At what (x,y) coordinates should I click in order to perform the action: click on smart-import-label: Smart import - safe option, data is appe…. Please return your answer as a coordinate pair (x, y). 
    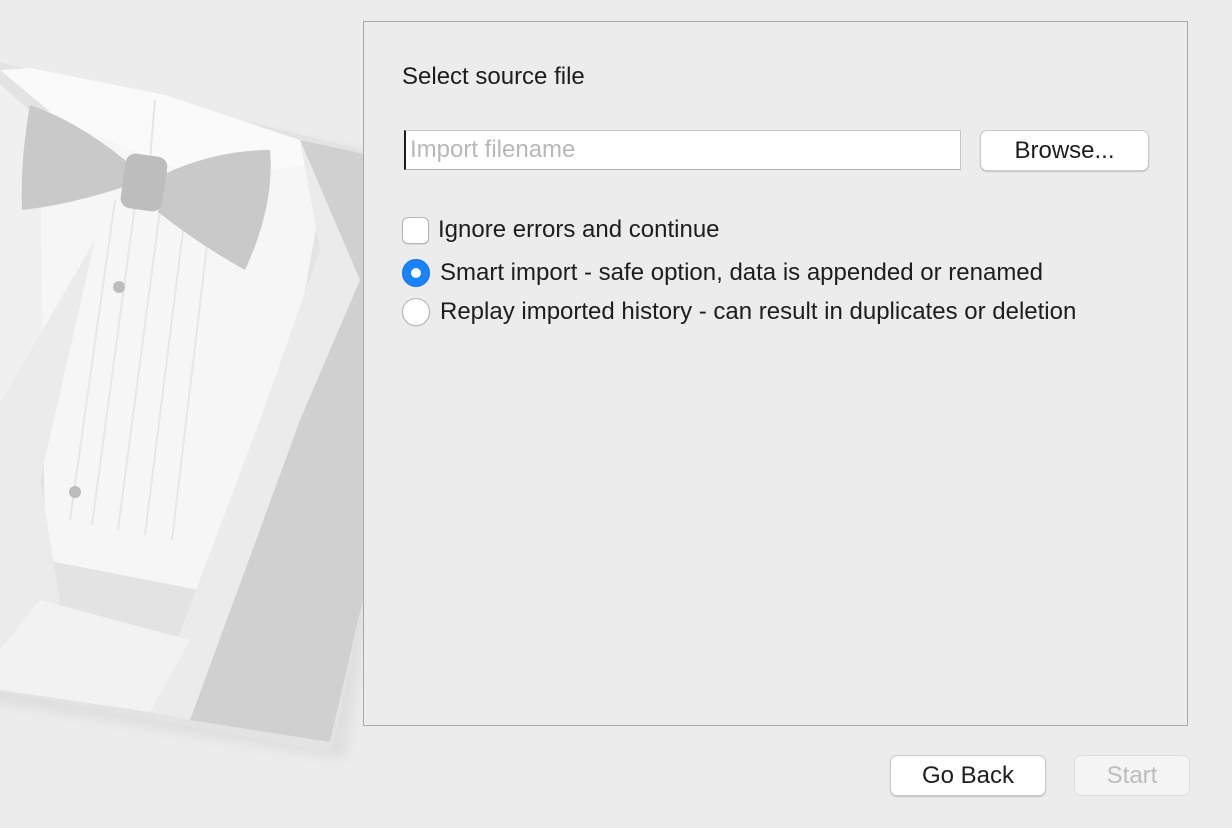
    Looking at the image, I should click on (741, 272).